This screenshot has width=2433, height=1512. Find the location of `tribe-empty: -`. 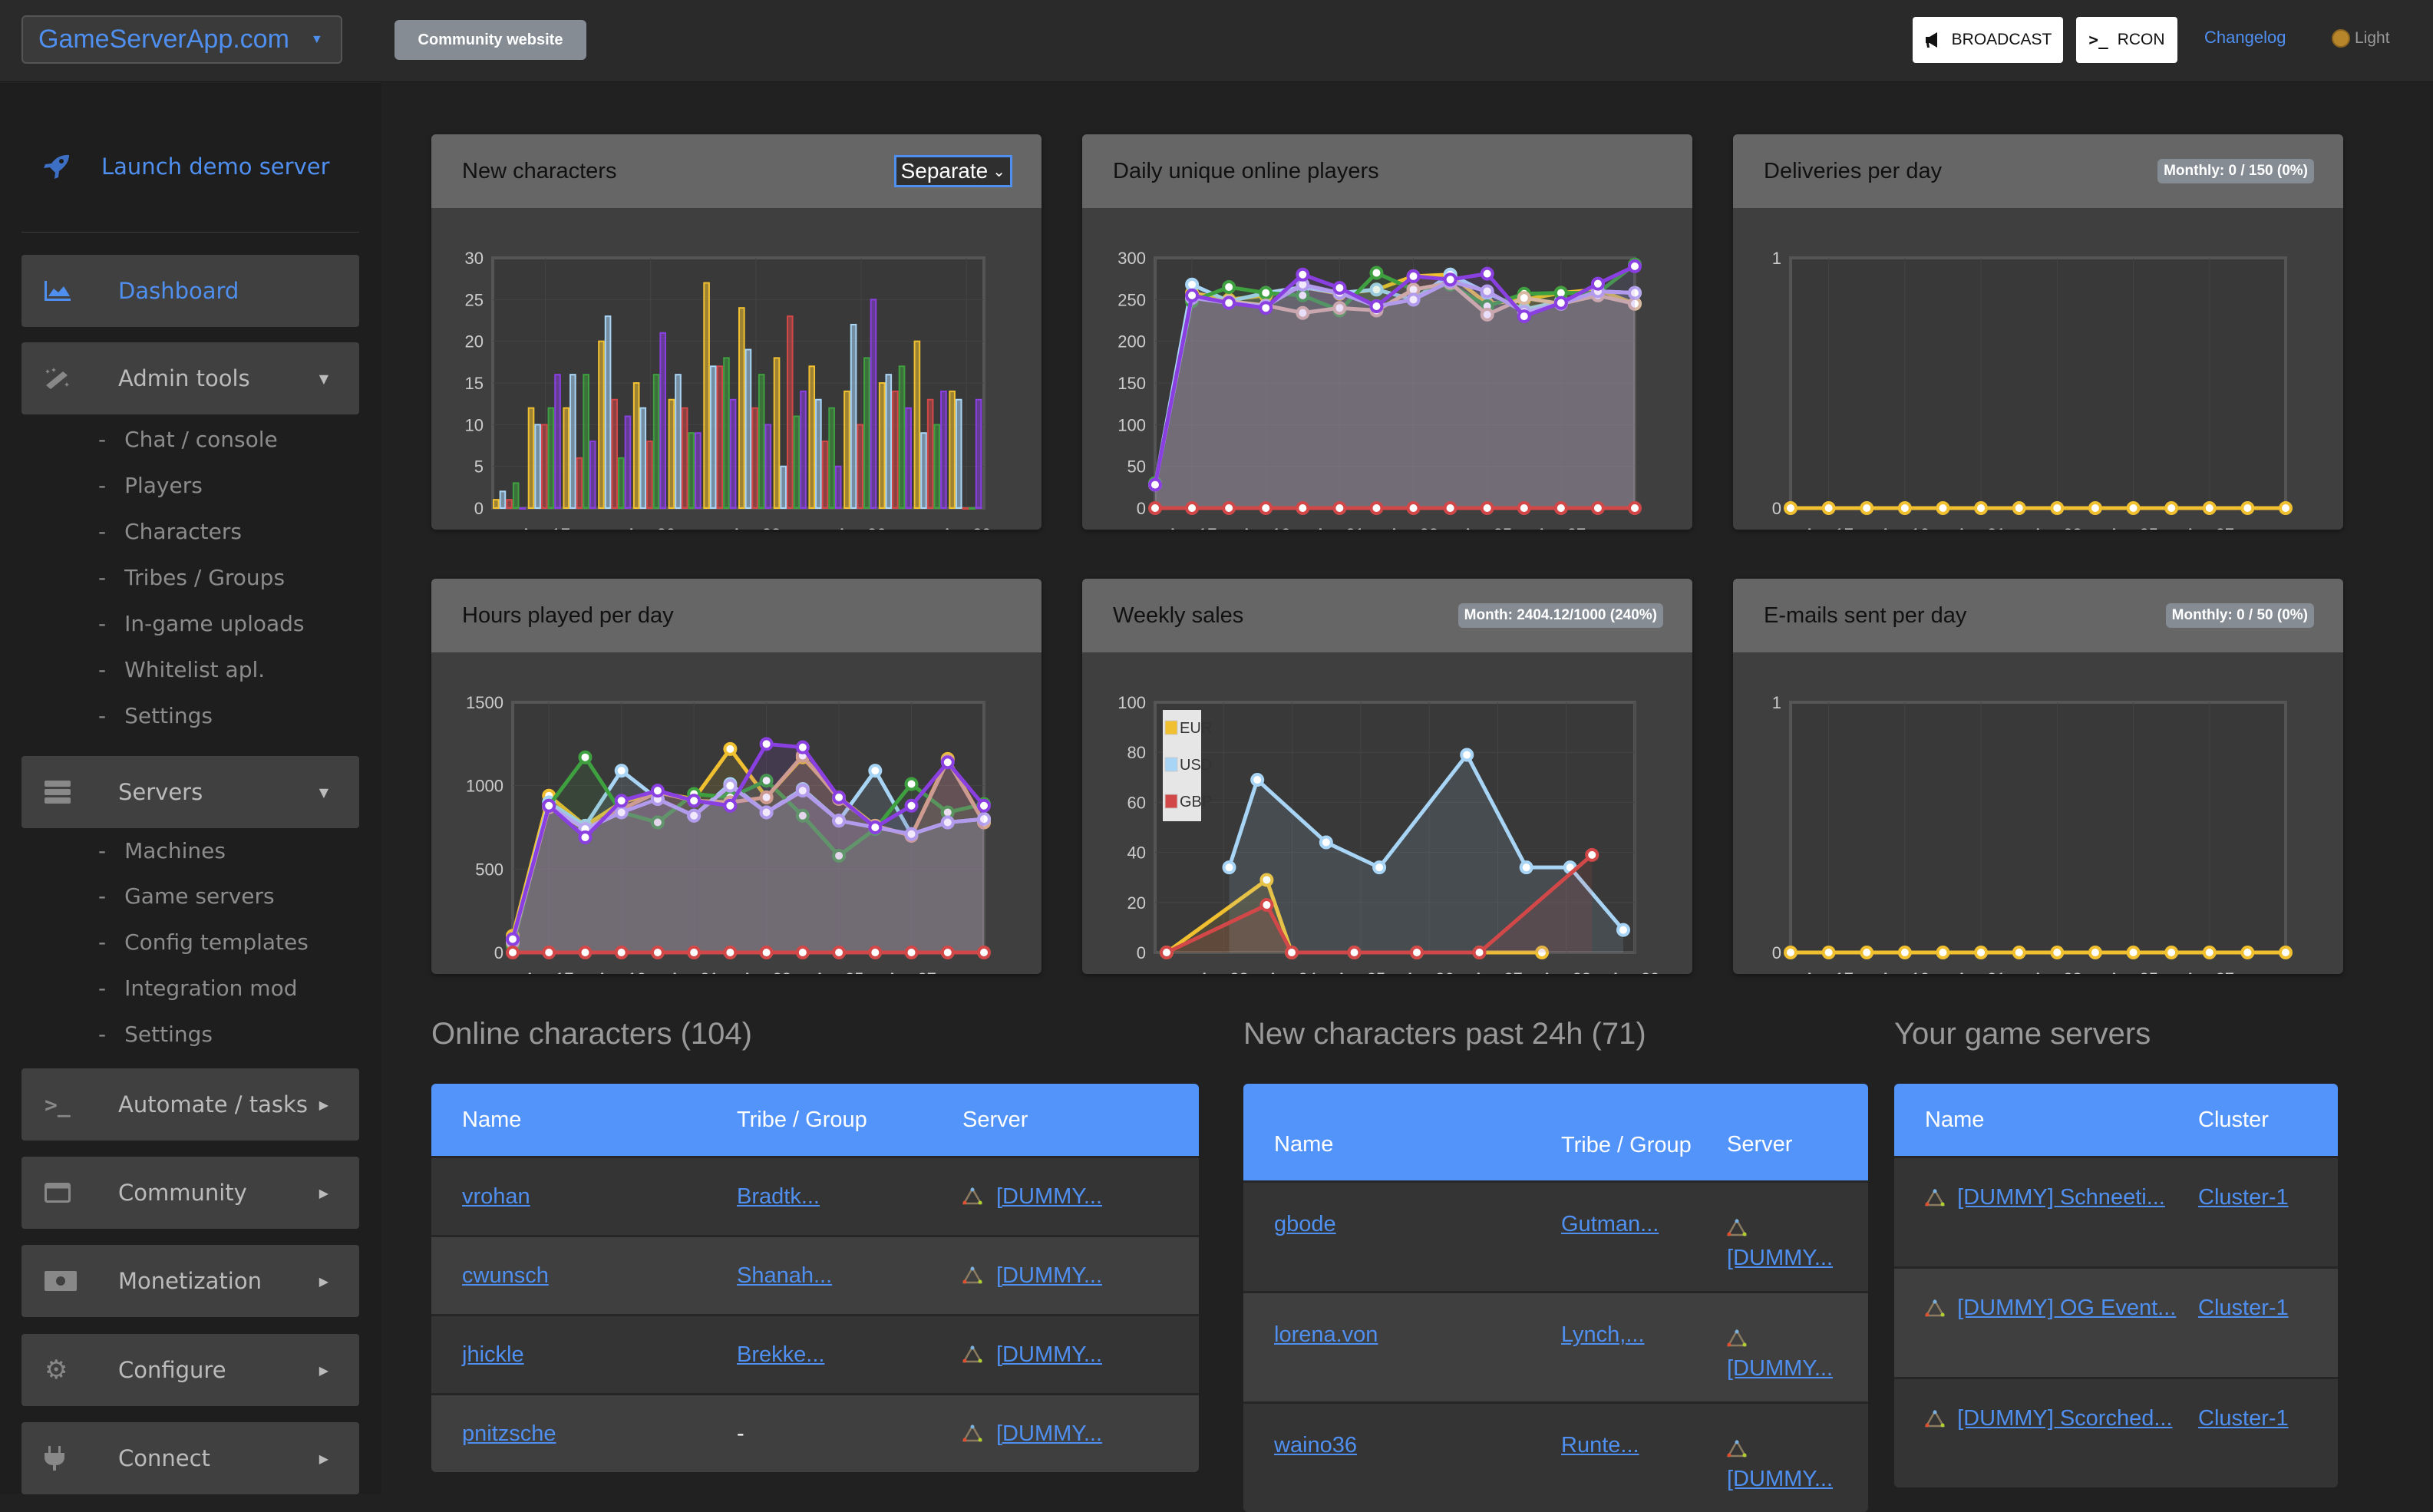

tribe-empty: - is located at coordinates (740, 1434).